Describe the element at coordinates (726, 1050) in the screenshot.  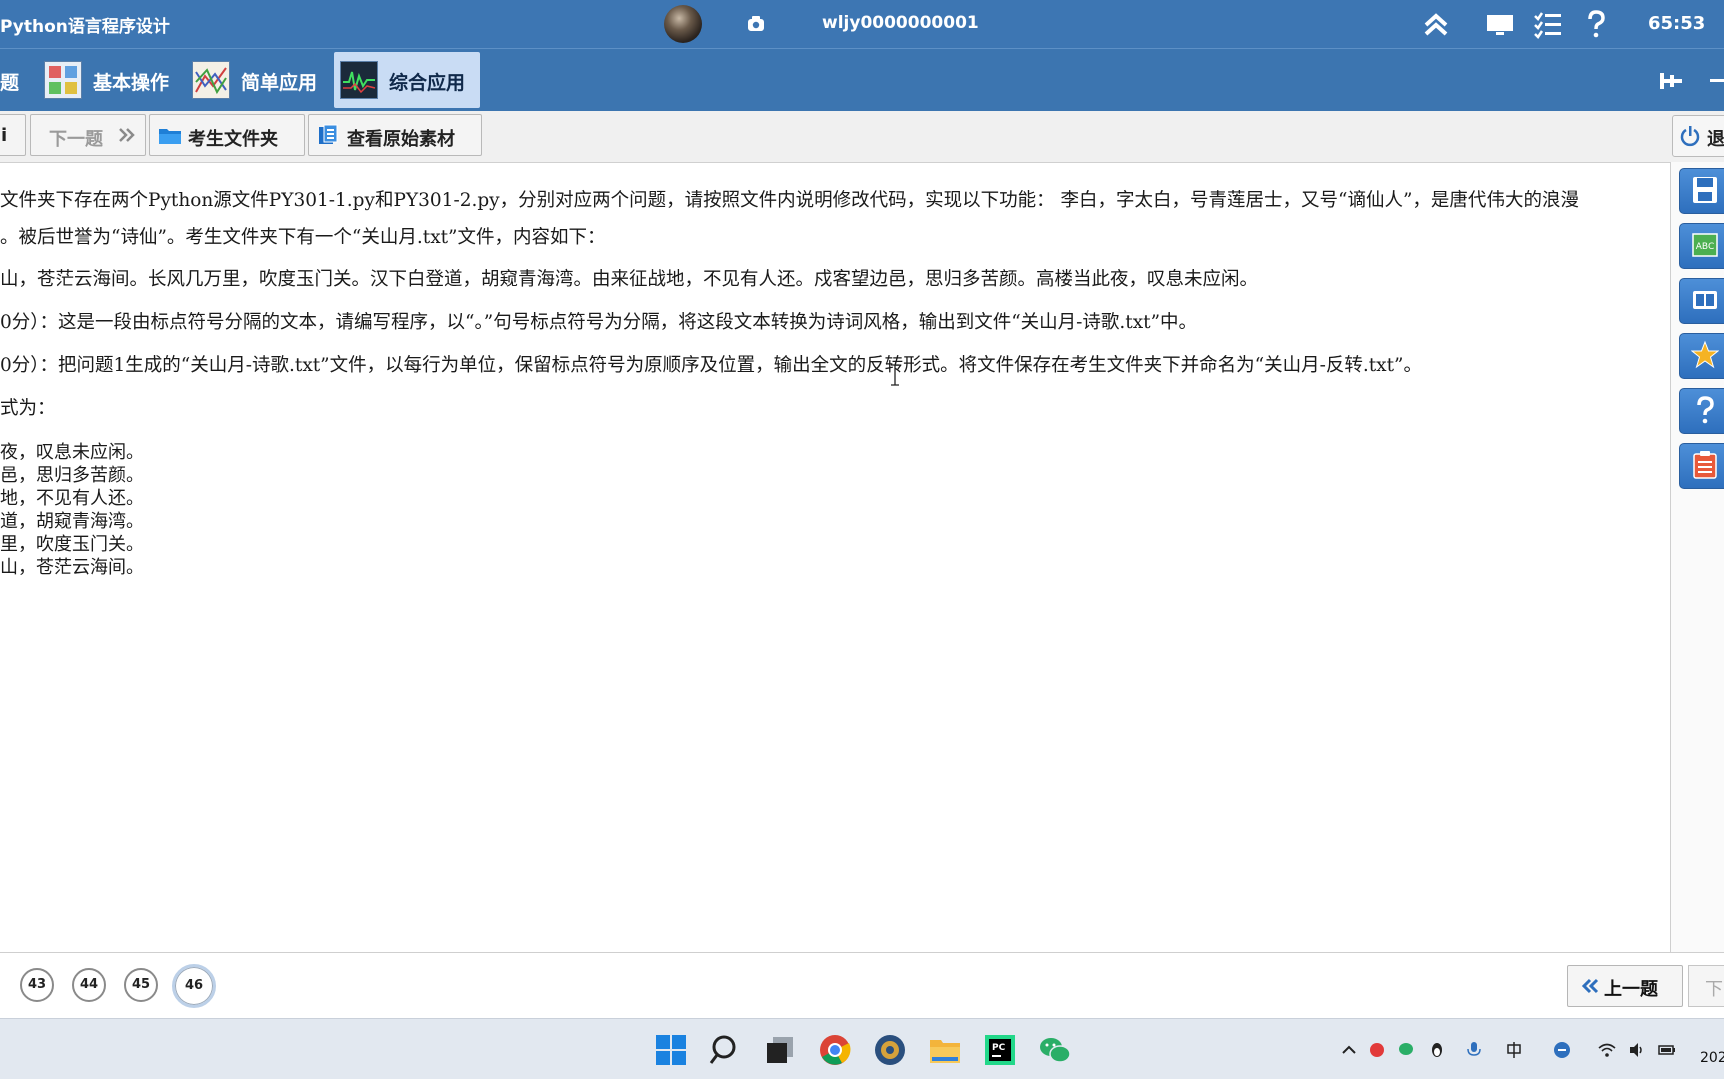
I see `search-icon` at that location.